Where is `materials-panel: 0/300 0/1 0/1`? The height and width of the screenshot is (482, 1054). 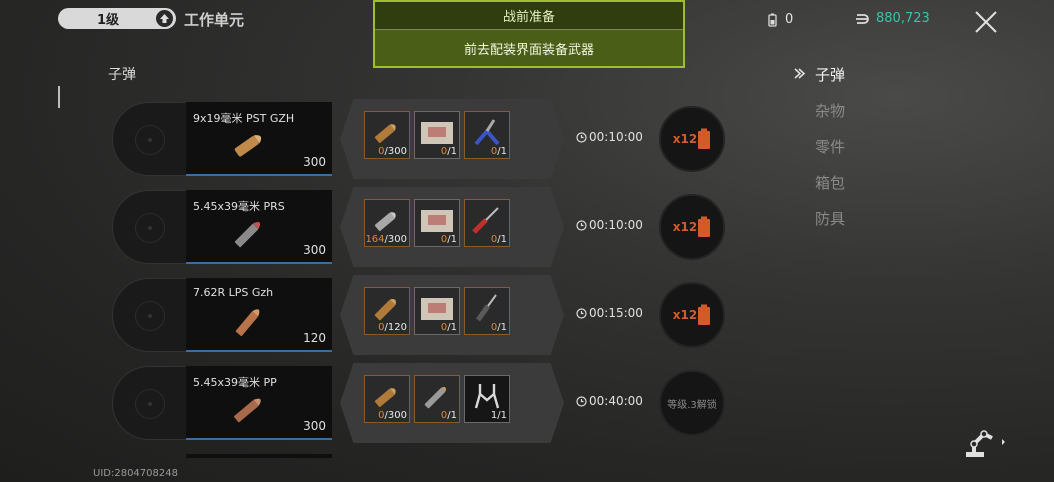 materials-panel: 0/300 0/1 0/1 is located at coordinates (452, 139).